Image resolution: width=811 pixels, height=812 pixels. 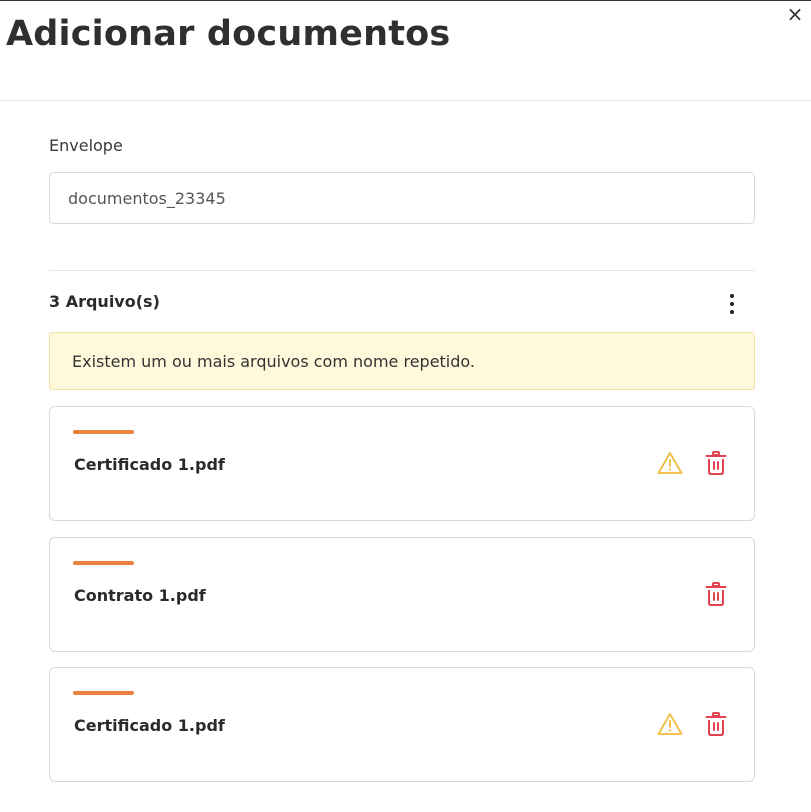 I want to click on modal-top-border, so click(x=405, y=0).